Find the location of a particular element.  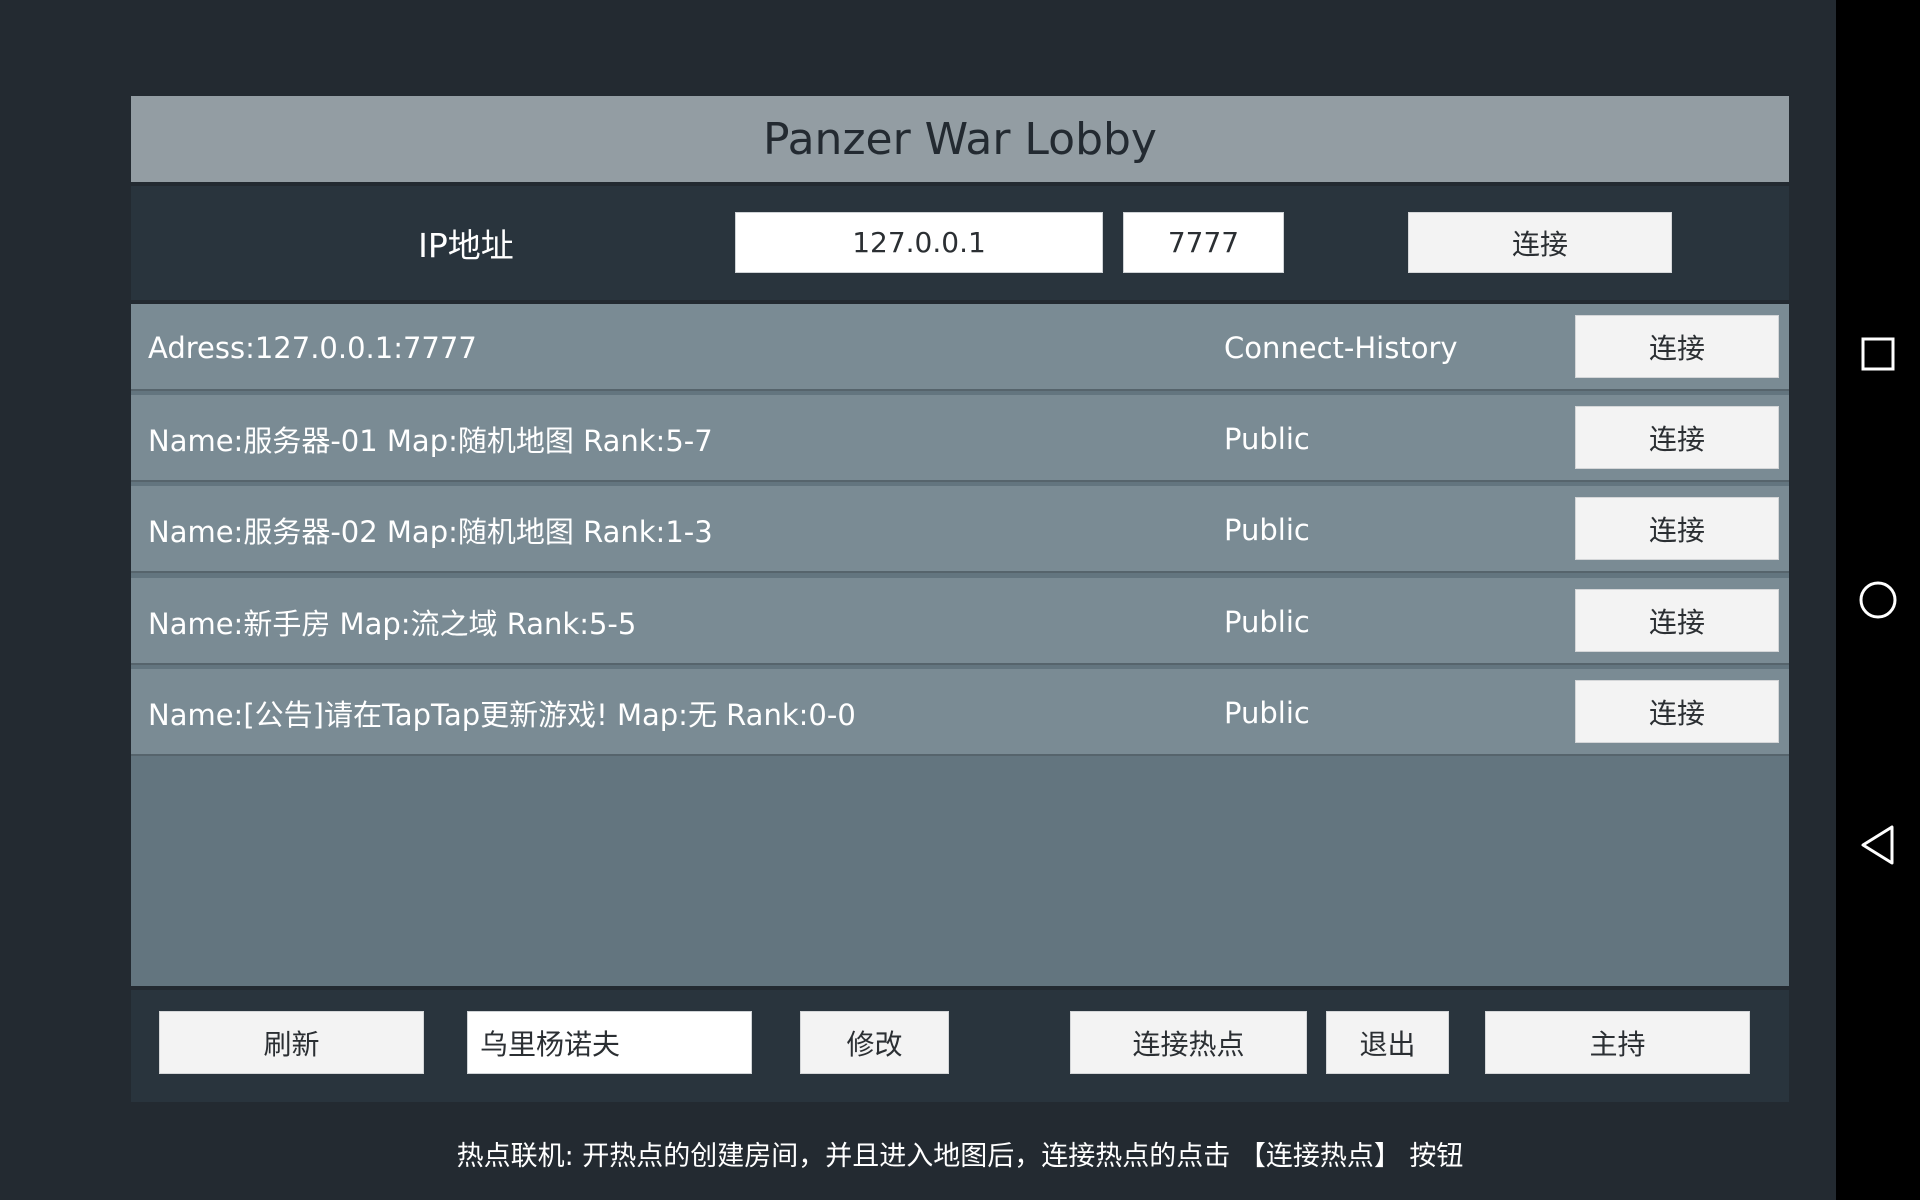

server-row: Name:服务器-02 Map:随机地图 Rank:1-3 Public 连接 is located at coordinates (960, 529).